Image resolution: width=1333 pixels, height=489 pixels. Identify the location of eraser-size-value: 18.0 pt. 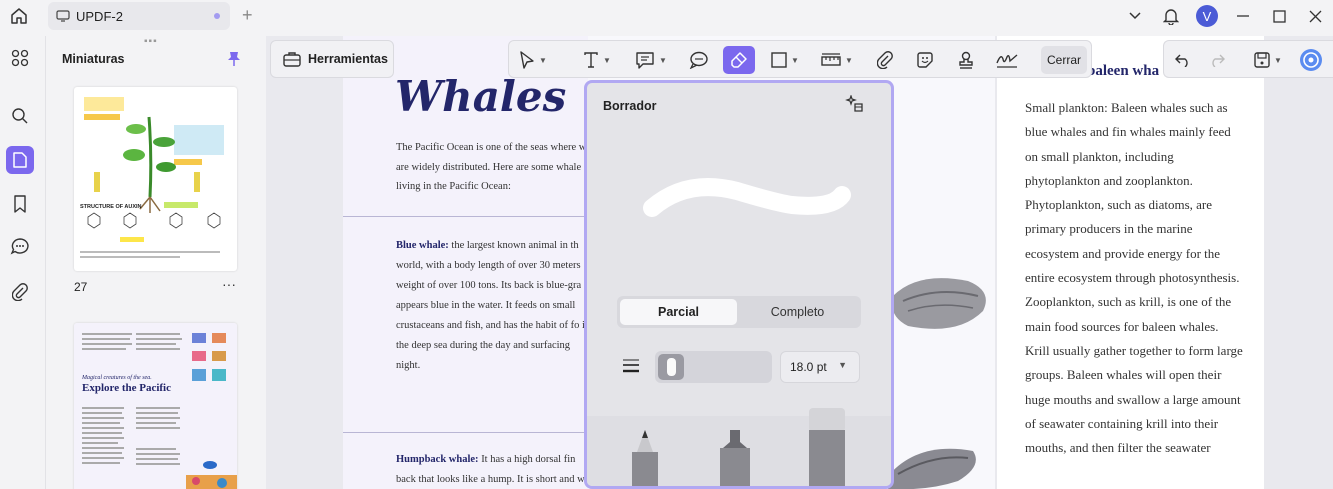
(808, 367).